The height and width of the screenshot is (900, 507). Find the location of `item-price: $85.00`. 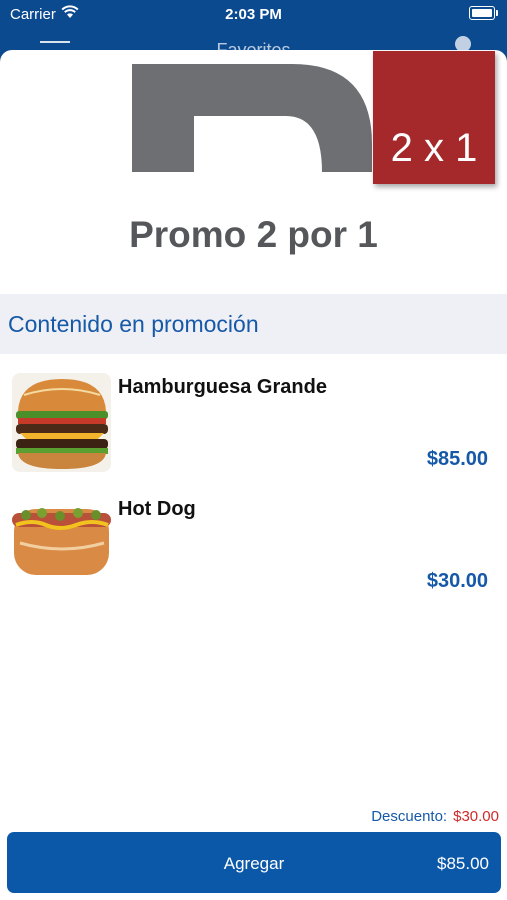

item-price: $85.00 is located at coordinates (457, 459).